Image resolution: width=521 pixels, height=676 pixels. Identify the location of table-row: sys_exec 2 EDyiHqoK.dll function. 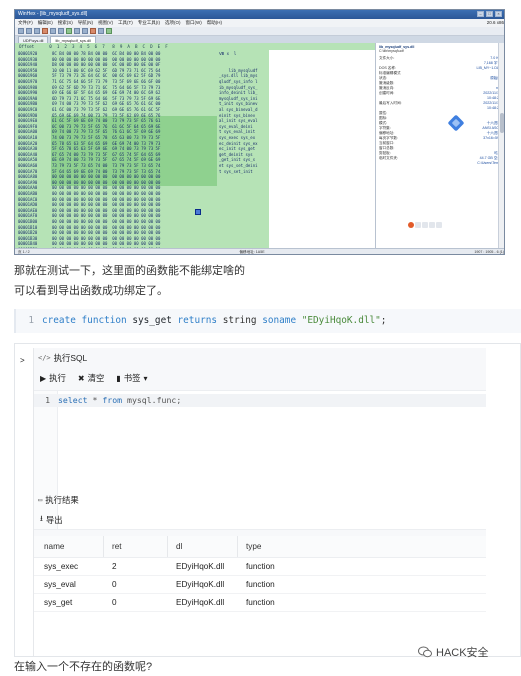
(260, 567).